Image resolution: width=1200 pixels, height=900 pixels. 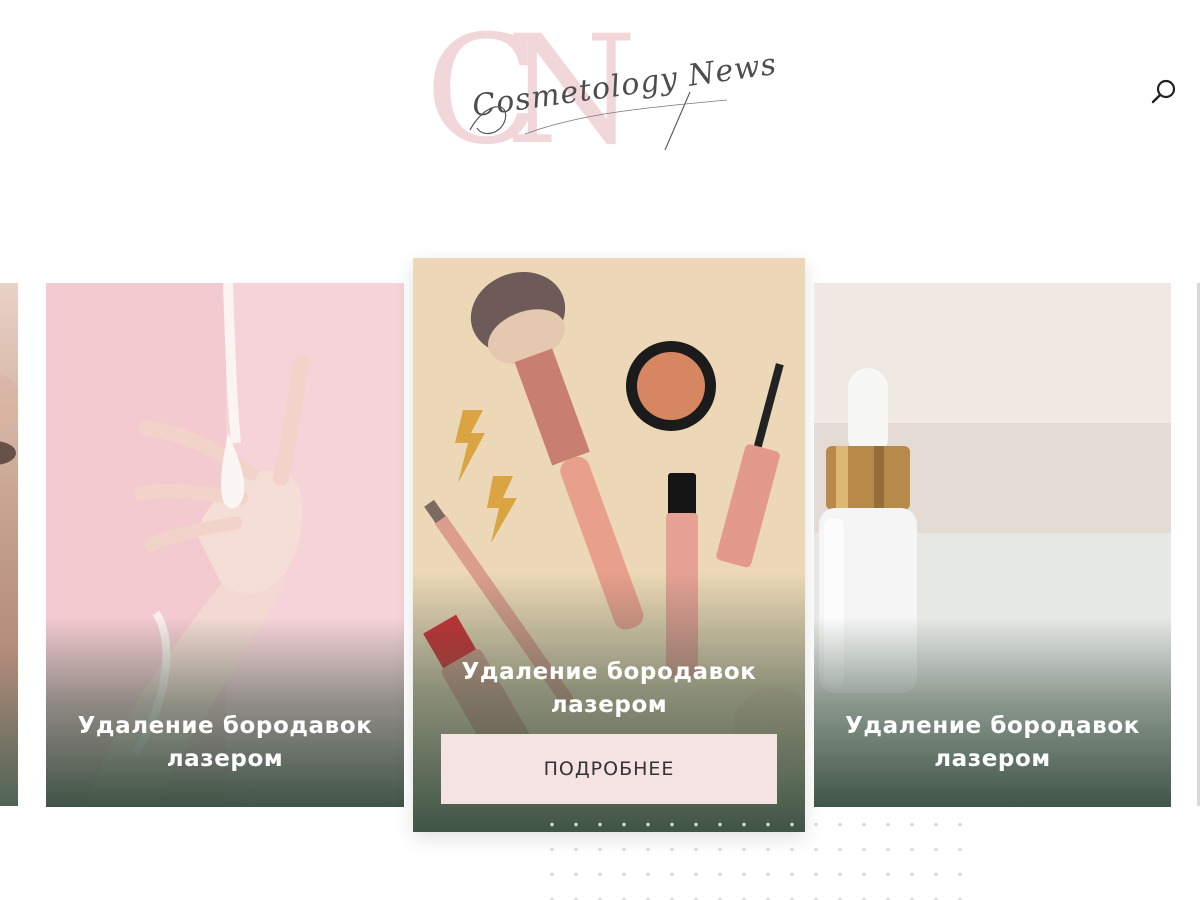 I want to click on decorative-dot-grid, so click(x=755, y=856).